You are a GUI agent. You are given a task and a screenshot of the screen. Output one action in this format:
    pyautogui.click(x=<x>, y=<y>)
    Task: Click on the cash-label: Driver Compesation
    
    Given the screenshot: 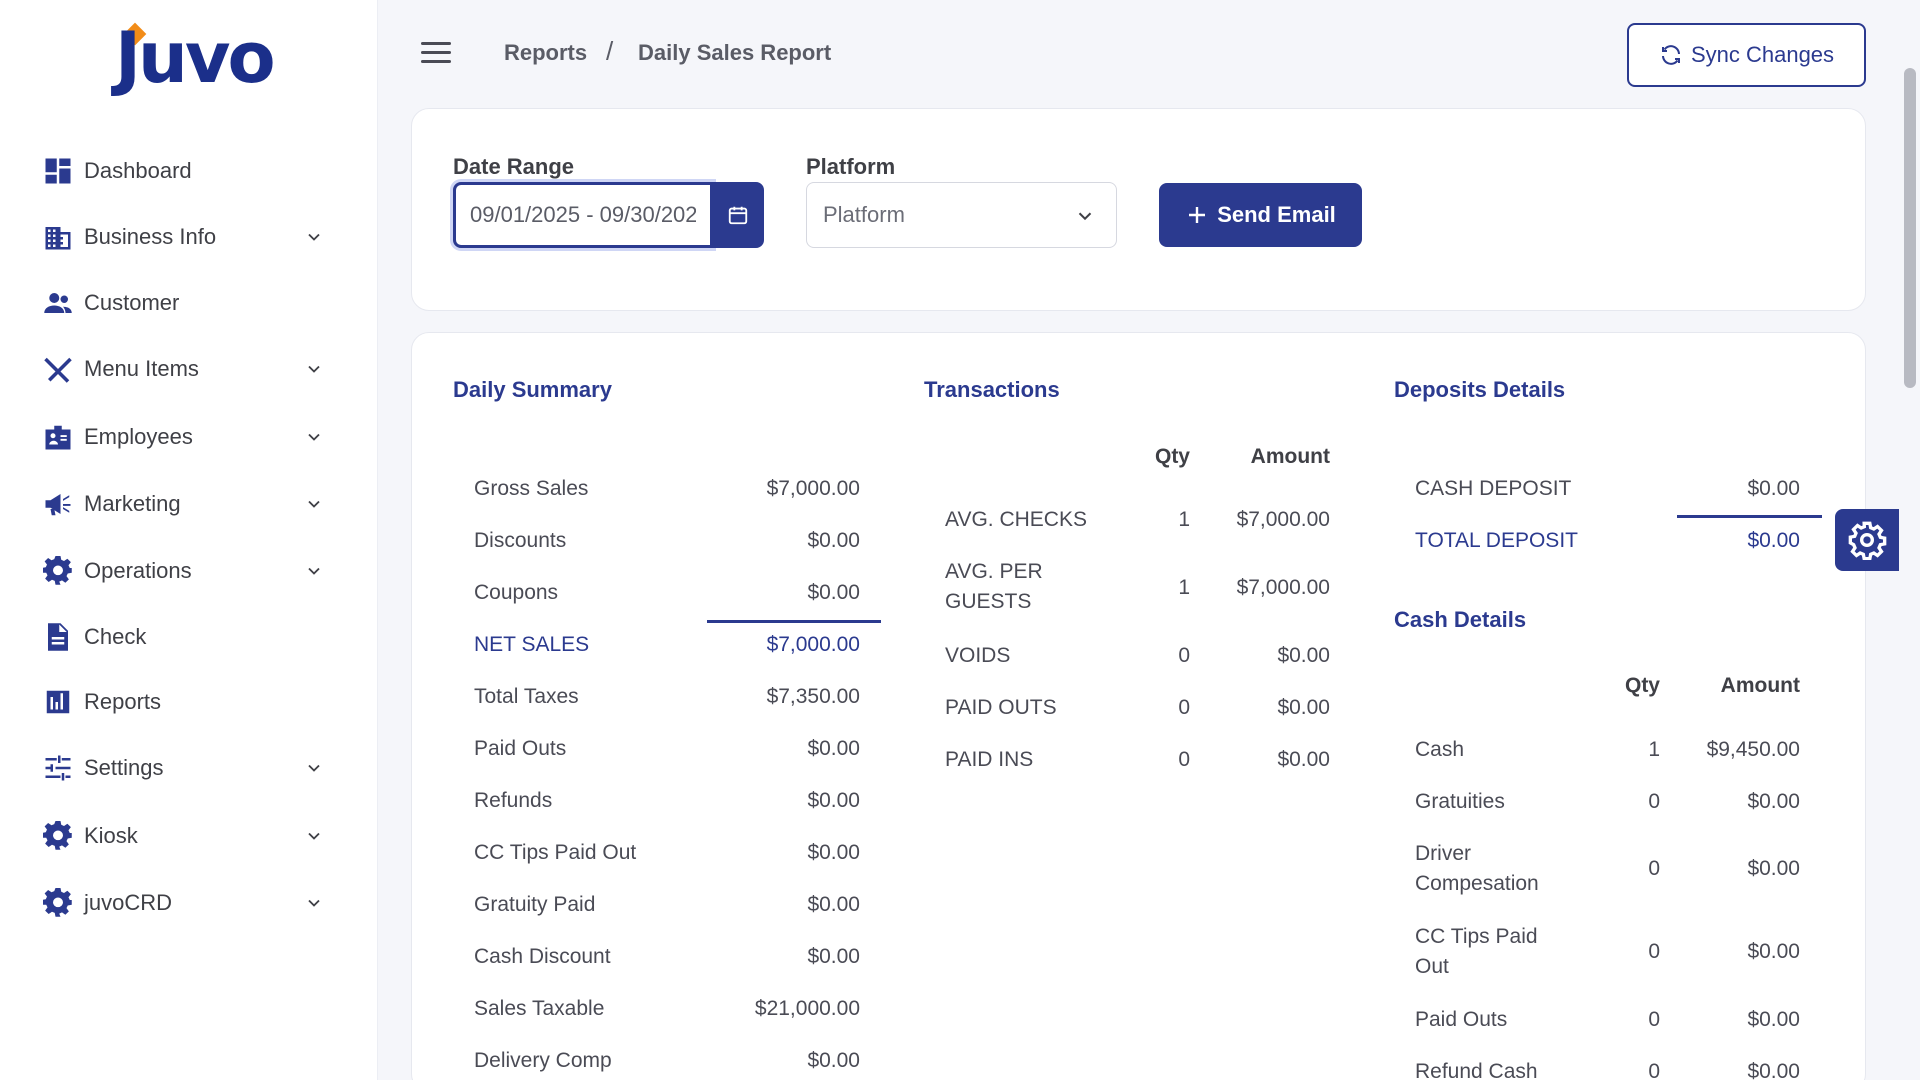 What is the action you would take?
    pyautogui.click(x=1477, y=868)
    